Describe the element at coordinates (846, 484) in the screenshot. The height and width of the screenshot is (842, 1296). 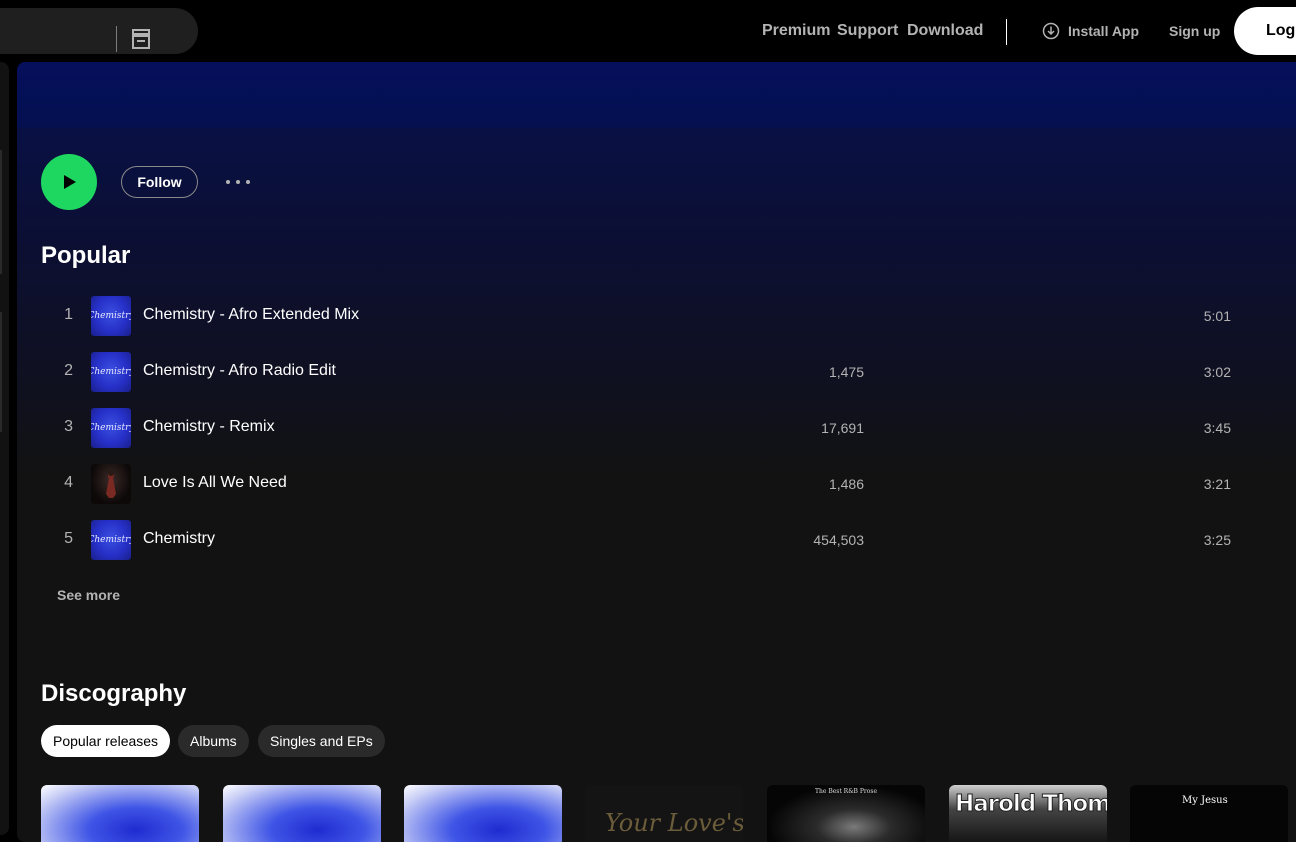
I see `track-plays: 1,486` at that location.